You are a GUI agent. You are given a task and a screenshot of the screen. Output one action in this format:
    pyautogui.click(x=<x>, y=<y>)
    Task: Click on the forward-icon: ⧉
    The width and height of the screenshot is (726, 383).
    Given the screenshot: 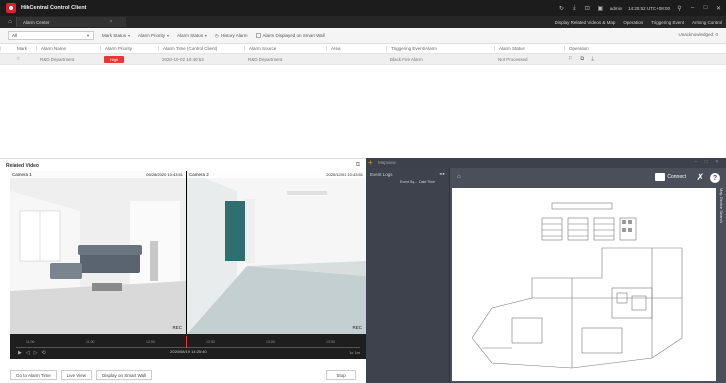 What is the action you would take?
    pyautogui.click(x=582, y=59)
    